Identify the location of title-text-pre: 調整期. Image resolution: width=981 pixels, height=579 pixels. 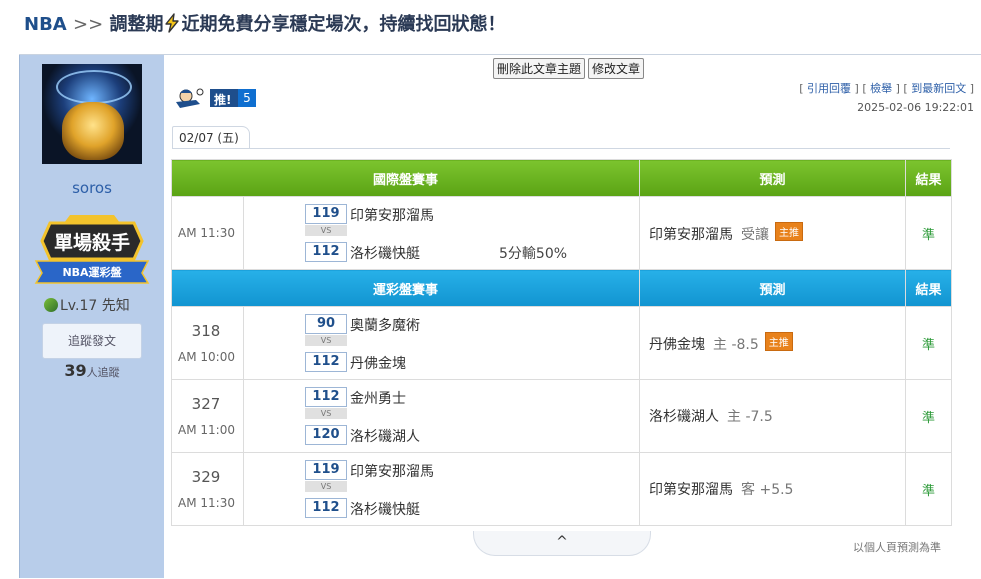
(136, 24).